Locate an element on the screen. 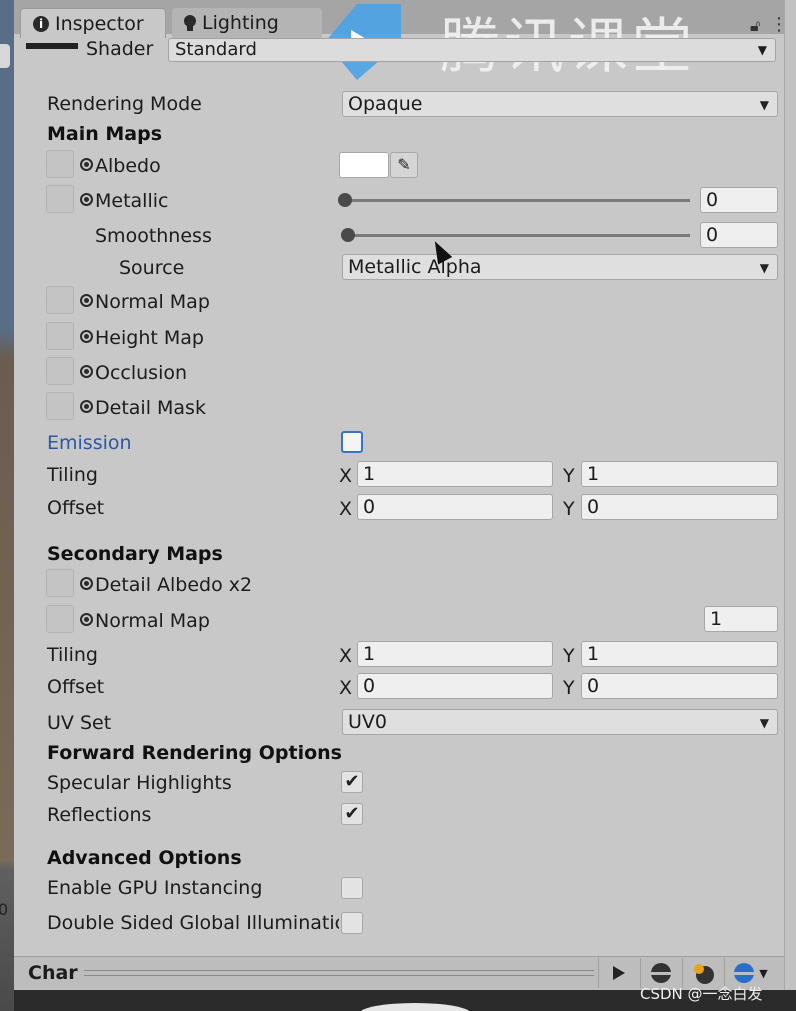 The height and width of the screenshot is (1011, 796). occlusion-texture-slot is located at coordinates (60, 371).